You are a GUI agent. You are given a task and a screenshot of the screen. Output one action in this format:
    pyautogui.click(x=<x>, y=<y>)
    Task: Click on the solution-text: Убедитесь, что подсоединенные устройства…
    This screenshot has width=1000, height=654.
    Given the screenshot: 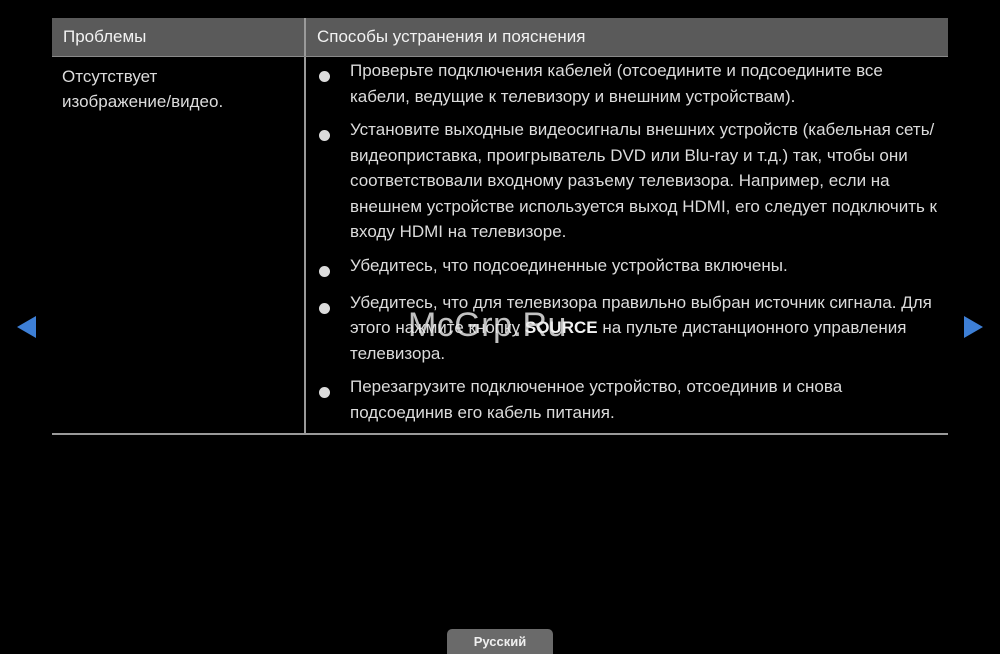 What is the action you would take?
    pyautogui.click(x=569, y=265)
    